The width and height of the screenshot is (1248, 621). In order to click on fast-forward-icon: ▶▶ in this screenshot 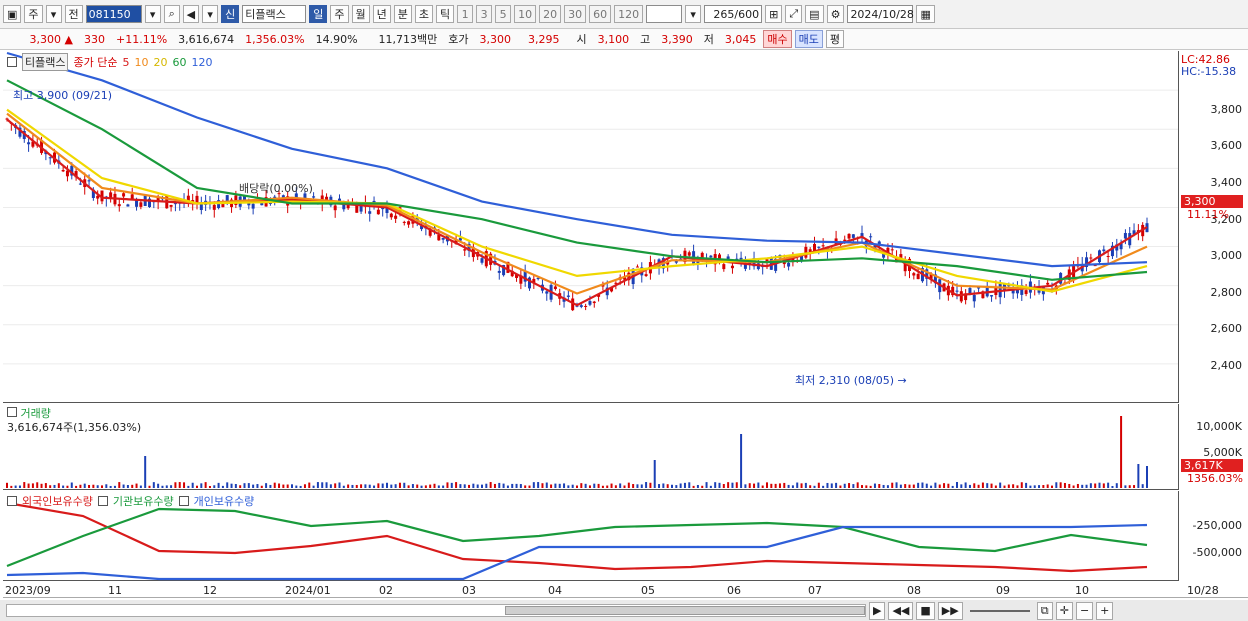, I will do `click(950, 610)`.